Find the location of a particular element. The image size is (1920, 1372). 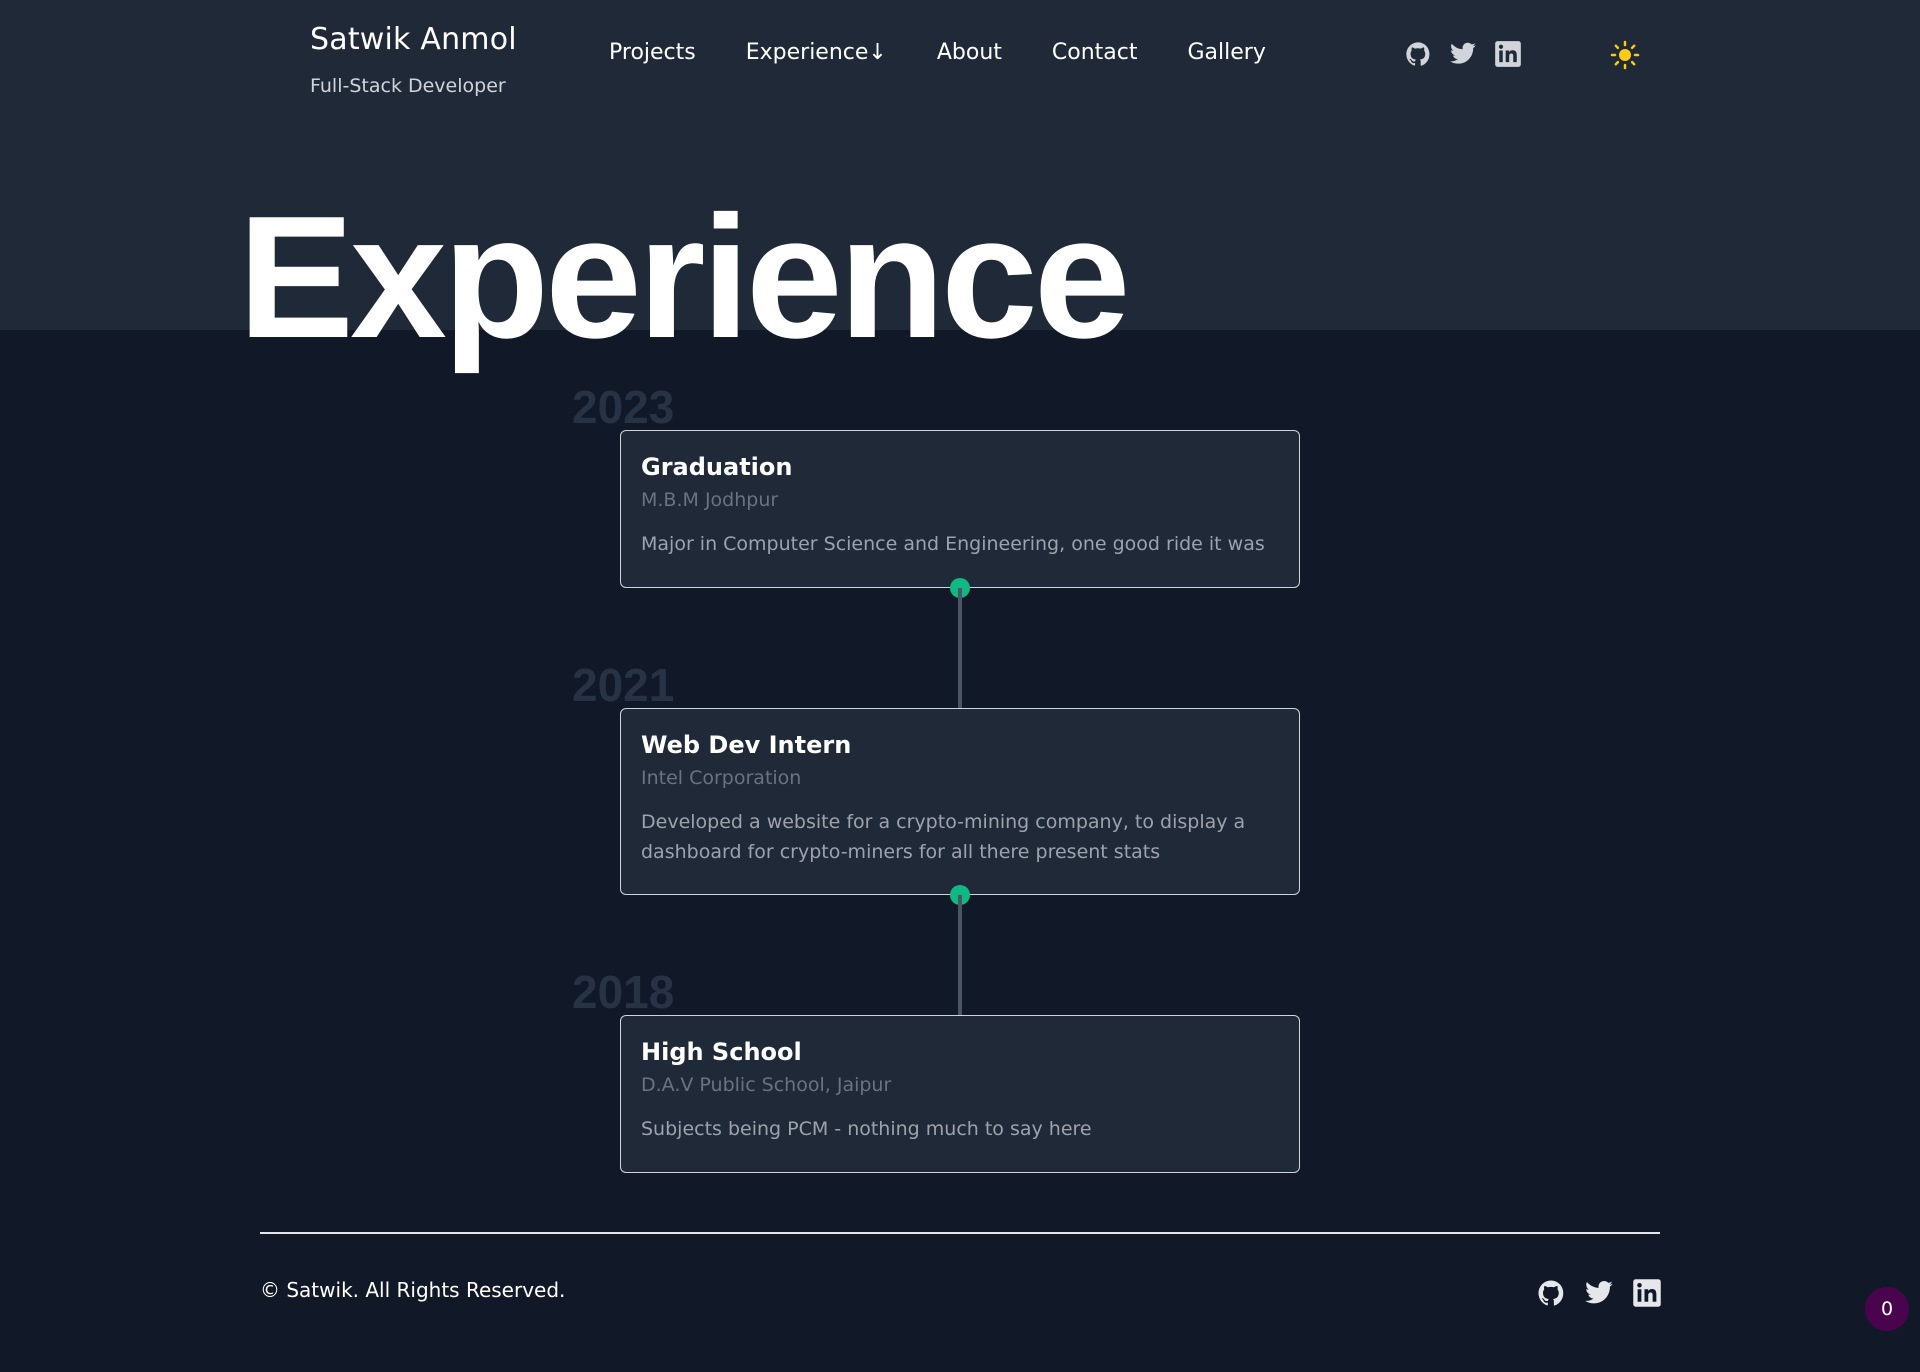

footer-copyright: © Satwik. All Rights Reserved. is located at coordinates (413, 1290).